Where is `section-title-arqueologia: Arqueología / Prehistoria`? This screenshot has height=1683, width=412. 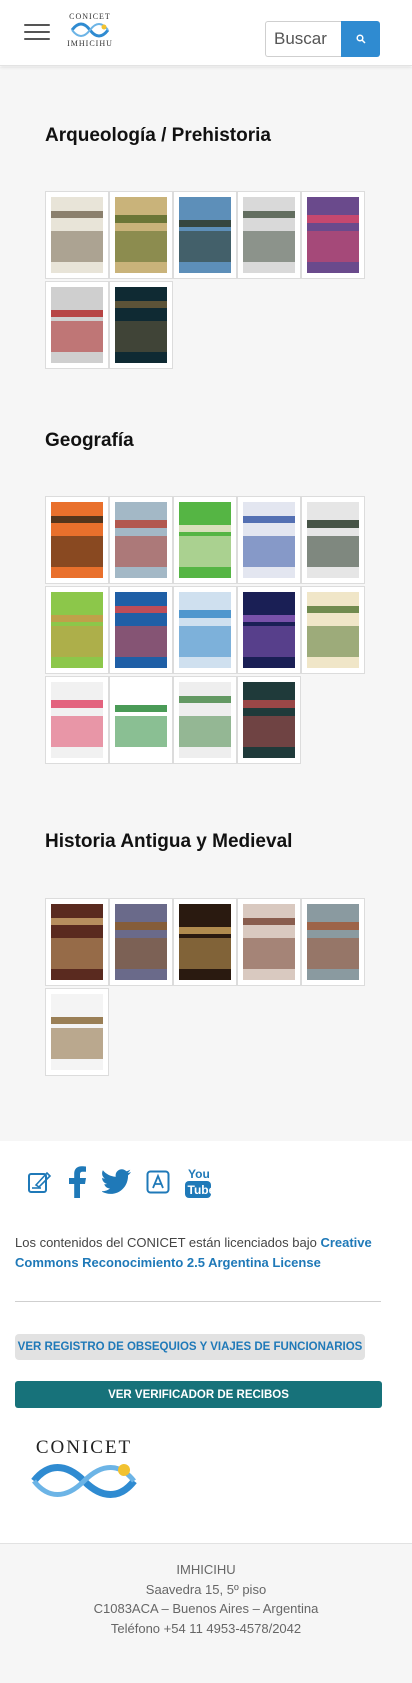
section-title-arqueologia: Arqueología / Prehistoria is located at coordinates (158, 135).